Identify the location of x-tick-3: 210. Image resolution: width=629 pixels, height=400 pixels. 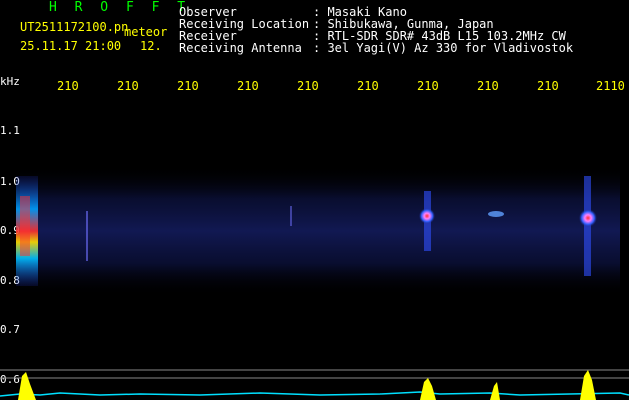
(248, 86).